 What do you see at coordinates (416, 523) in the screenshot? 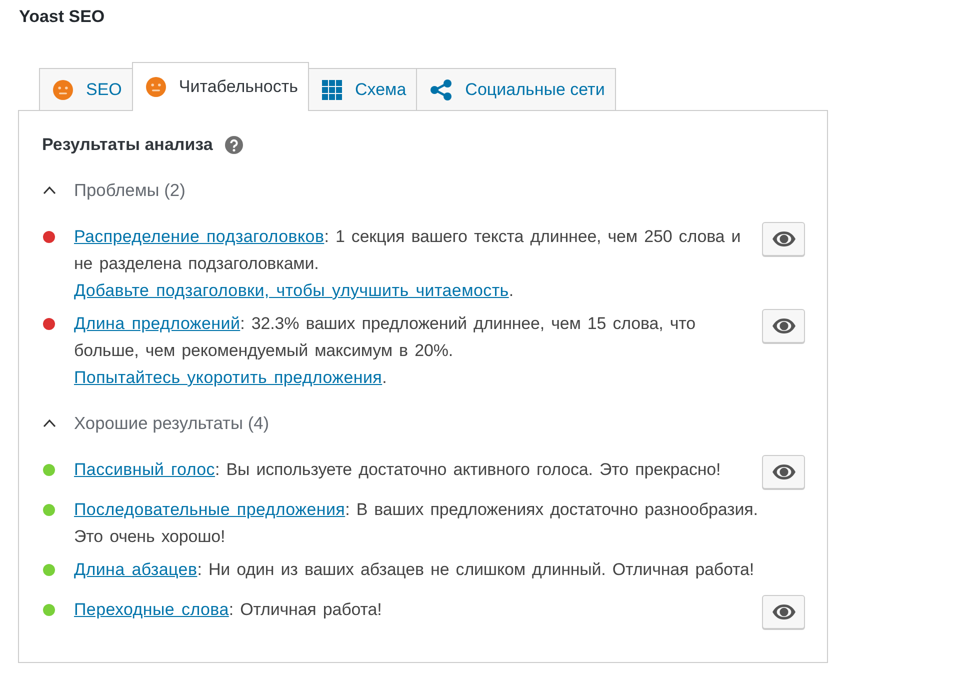
I see `result-text: Последовательные предложения: В ваших предложениях достаточно разнообразия. Это очень хорошо!` at bounding box center [416, 523].